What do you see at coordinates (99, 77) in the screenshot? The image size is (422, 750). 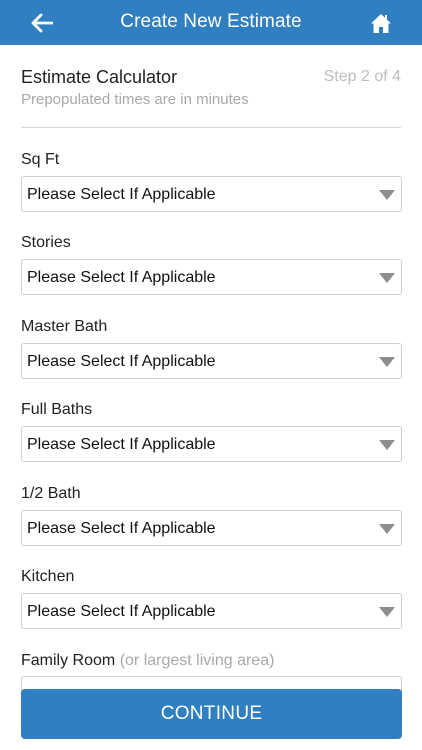 I see `calculator-title: Estimate Calculator` at bounding box center [99, 77].